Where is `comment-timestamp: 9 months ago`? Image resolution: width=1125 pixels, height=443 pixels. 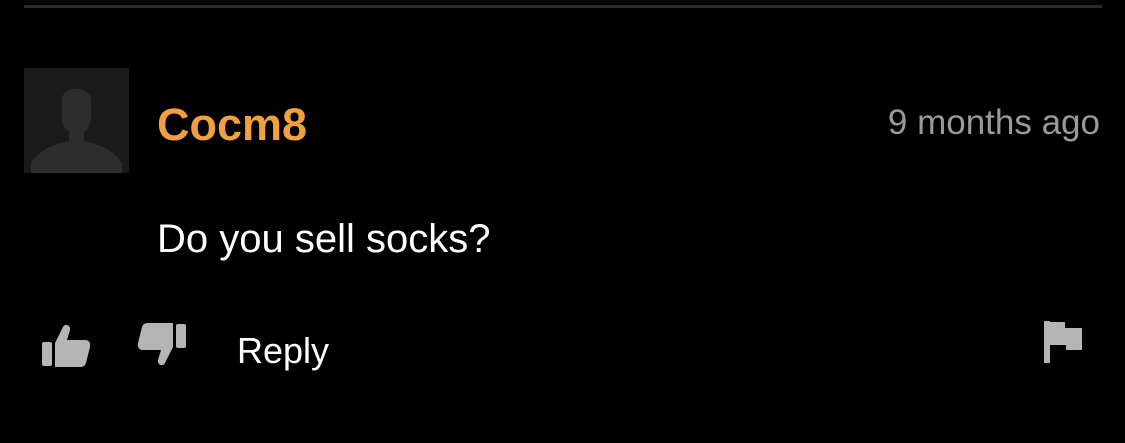
comment-timestamp: 9 months ago is located at coordinates (993, 122).